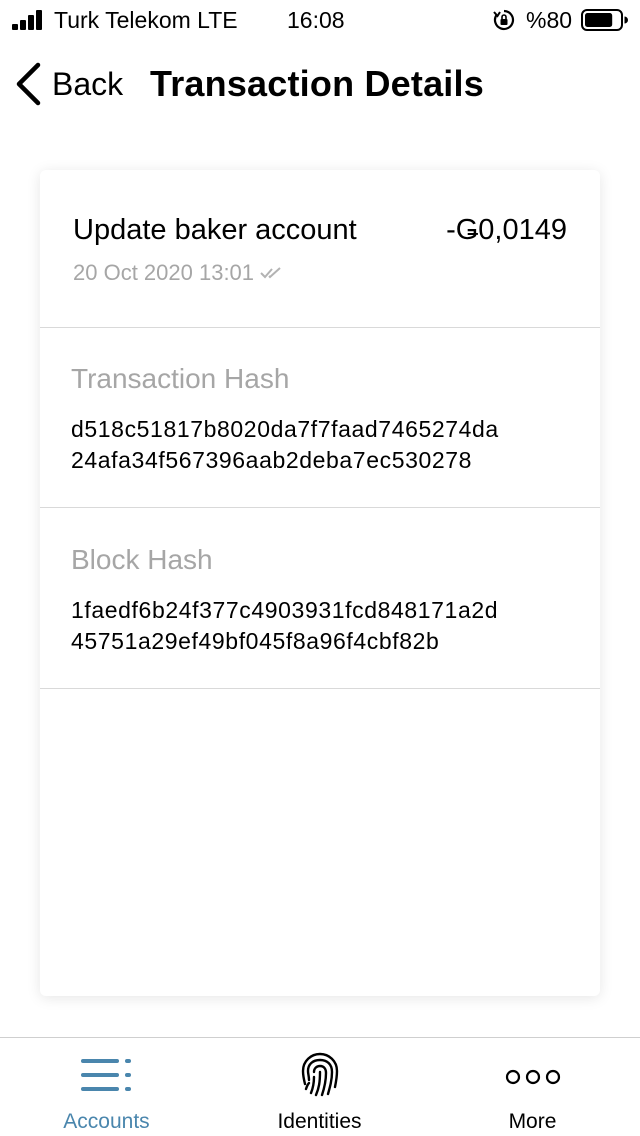 This screenshot has height=1136, width=640. I want to click on status-time: 16:08, so click(316, 20).